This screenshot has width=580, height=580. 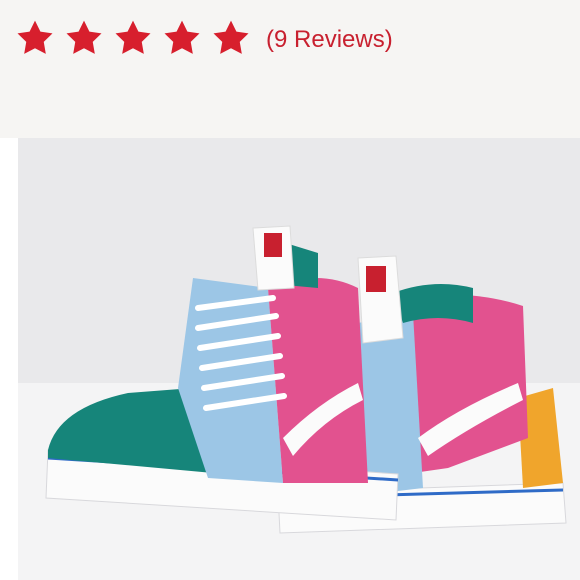 I want to click on star-rating, so click(x=136, y=39).